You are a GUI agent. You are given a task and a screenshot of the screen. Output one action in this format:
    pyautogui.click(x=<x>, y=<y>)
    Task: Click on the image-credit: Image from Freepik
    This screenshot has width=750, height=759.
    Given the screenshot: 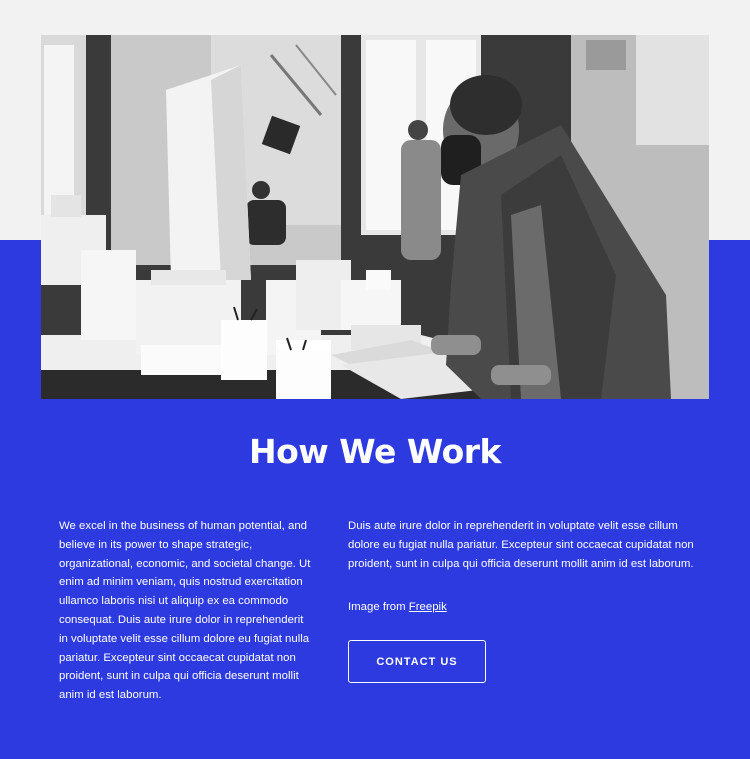 What is the action you would take?
    pyautogui.click(x=397, y=607)
    